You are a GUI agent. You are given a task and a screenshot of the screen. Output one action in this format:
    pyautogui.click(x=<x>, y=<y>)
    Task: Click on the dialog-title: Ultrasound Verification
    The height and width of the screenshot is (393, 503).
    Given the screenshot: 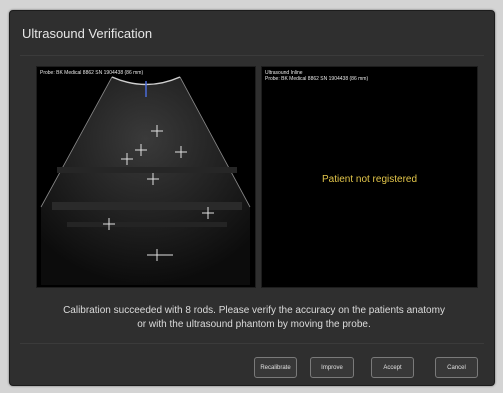 What is the action you would take?
    pyautogui.click(x=87, y=33)
    